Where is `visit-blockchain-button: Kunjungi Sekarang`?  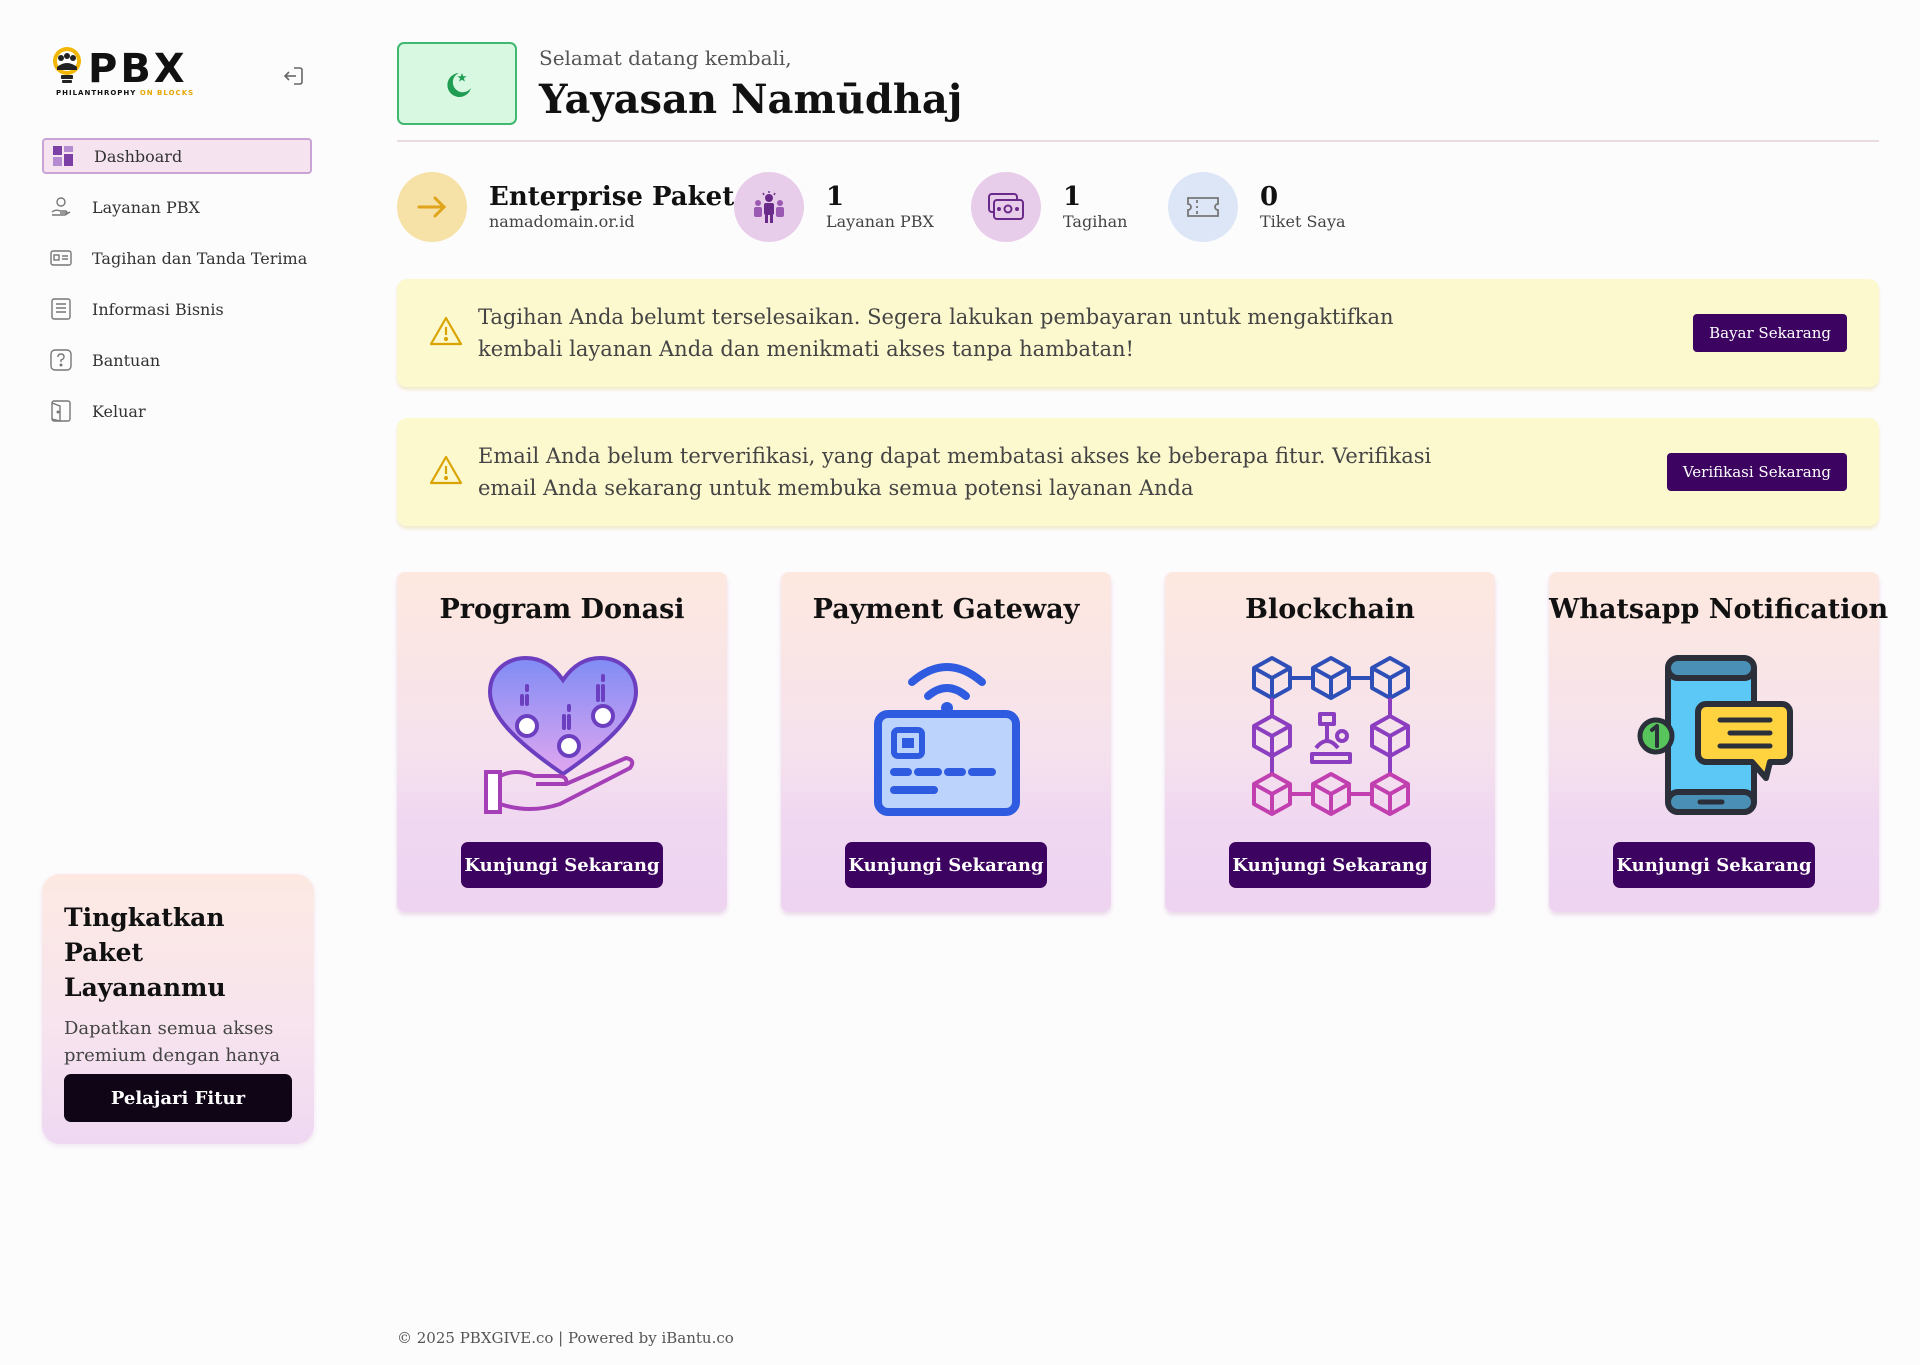 visit-blockchain-button: Kunjungi Sekarang is located at coordinates (1330, 865).